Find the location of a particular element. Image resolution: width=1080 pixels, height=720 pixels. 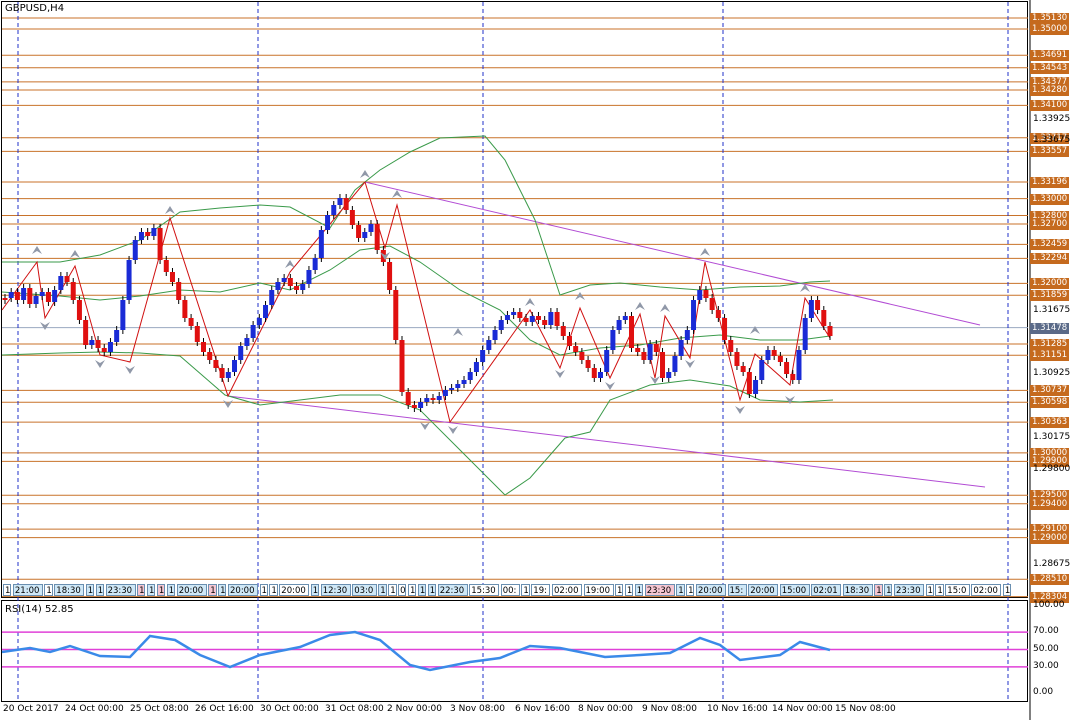

time-strip-label: 00: is located at coordinates (510, 590).